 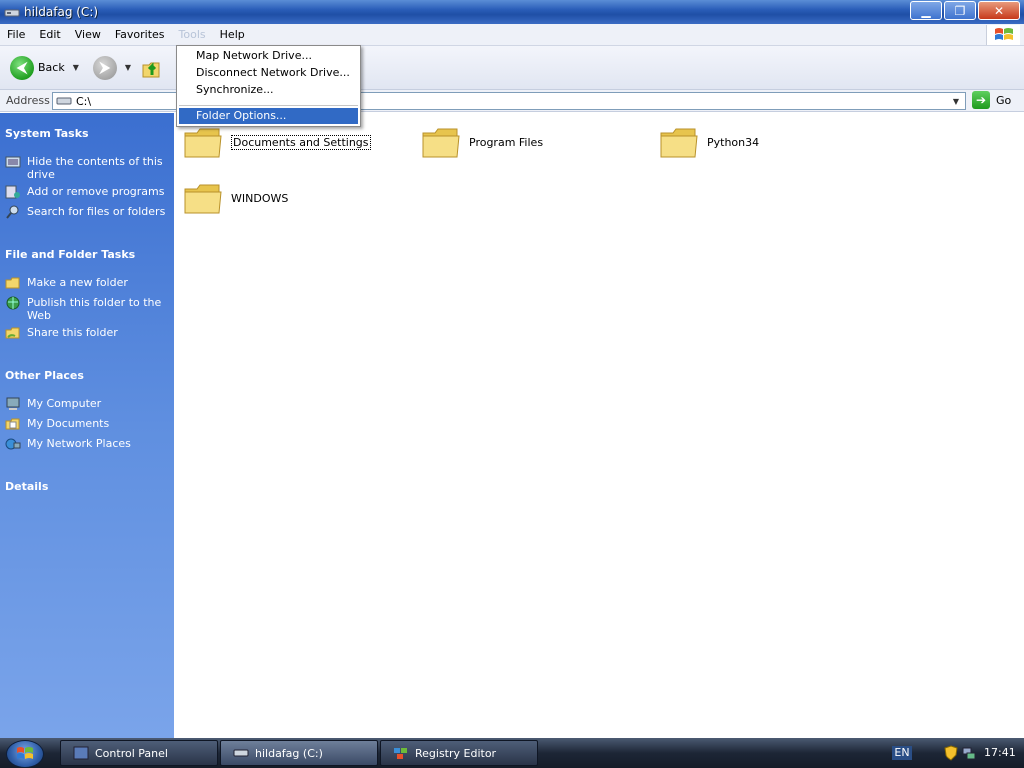 What do you see at coordinates (12, 283) in the screenshot?
I see `new-folder-icon` at bounding box center [12, 283].